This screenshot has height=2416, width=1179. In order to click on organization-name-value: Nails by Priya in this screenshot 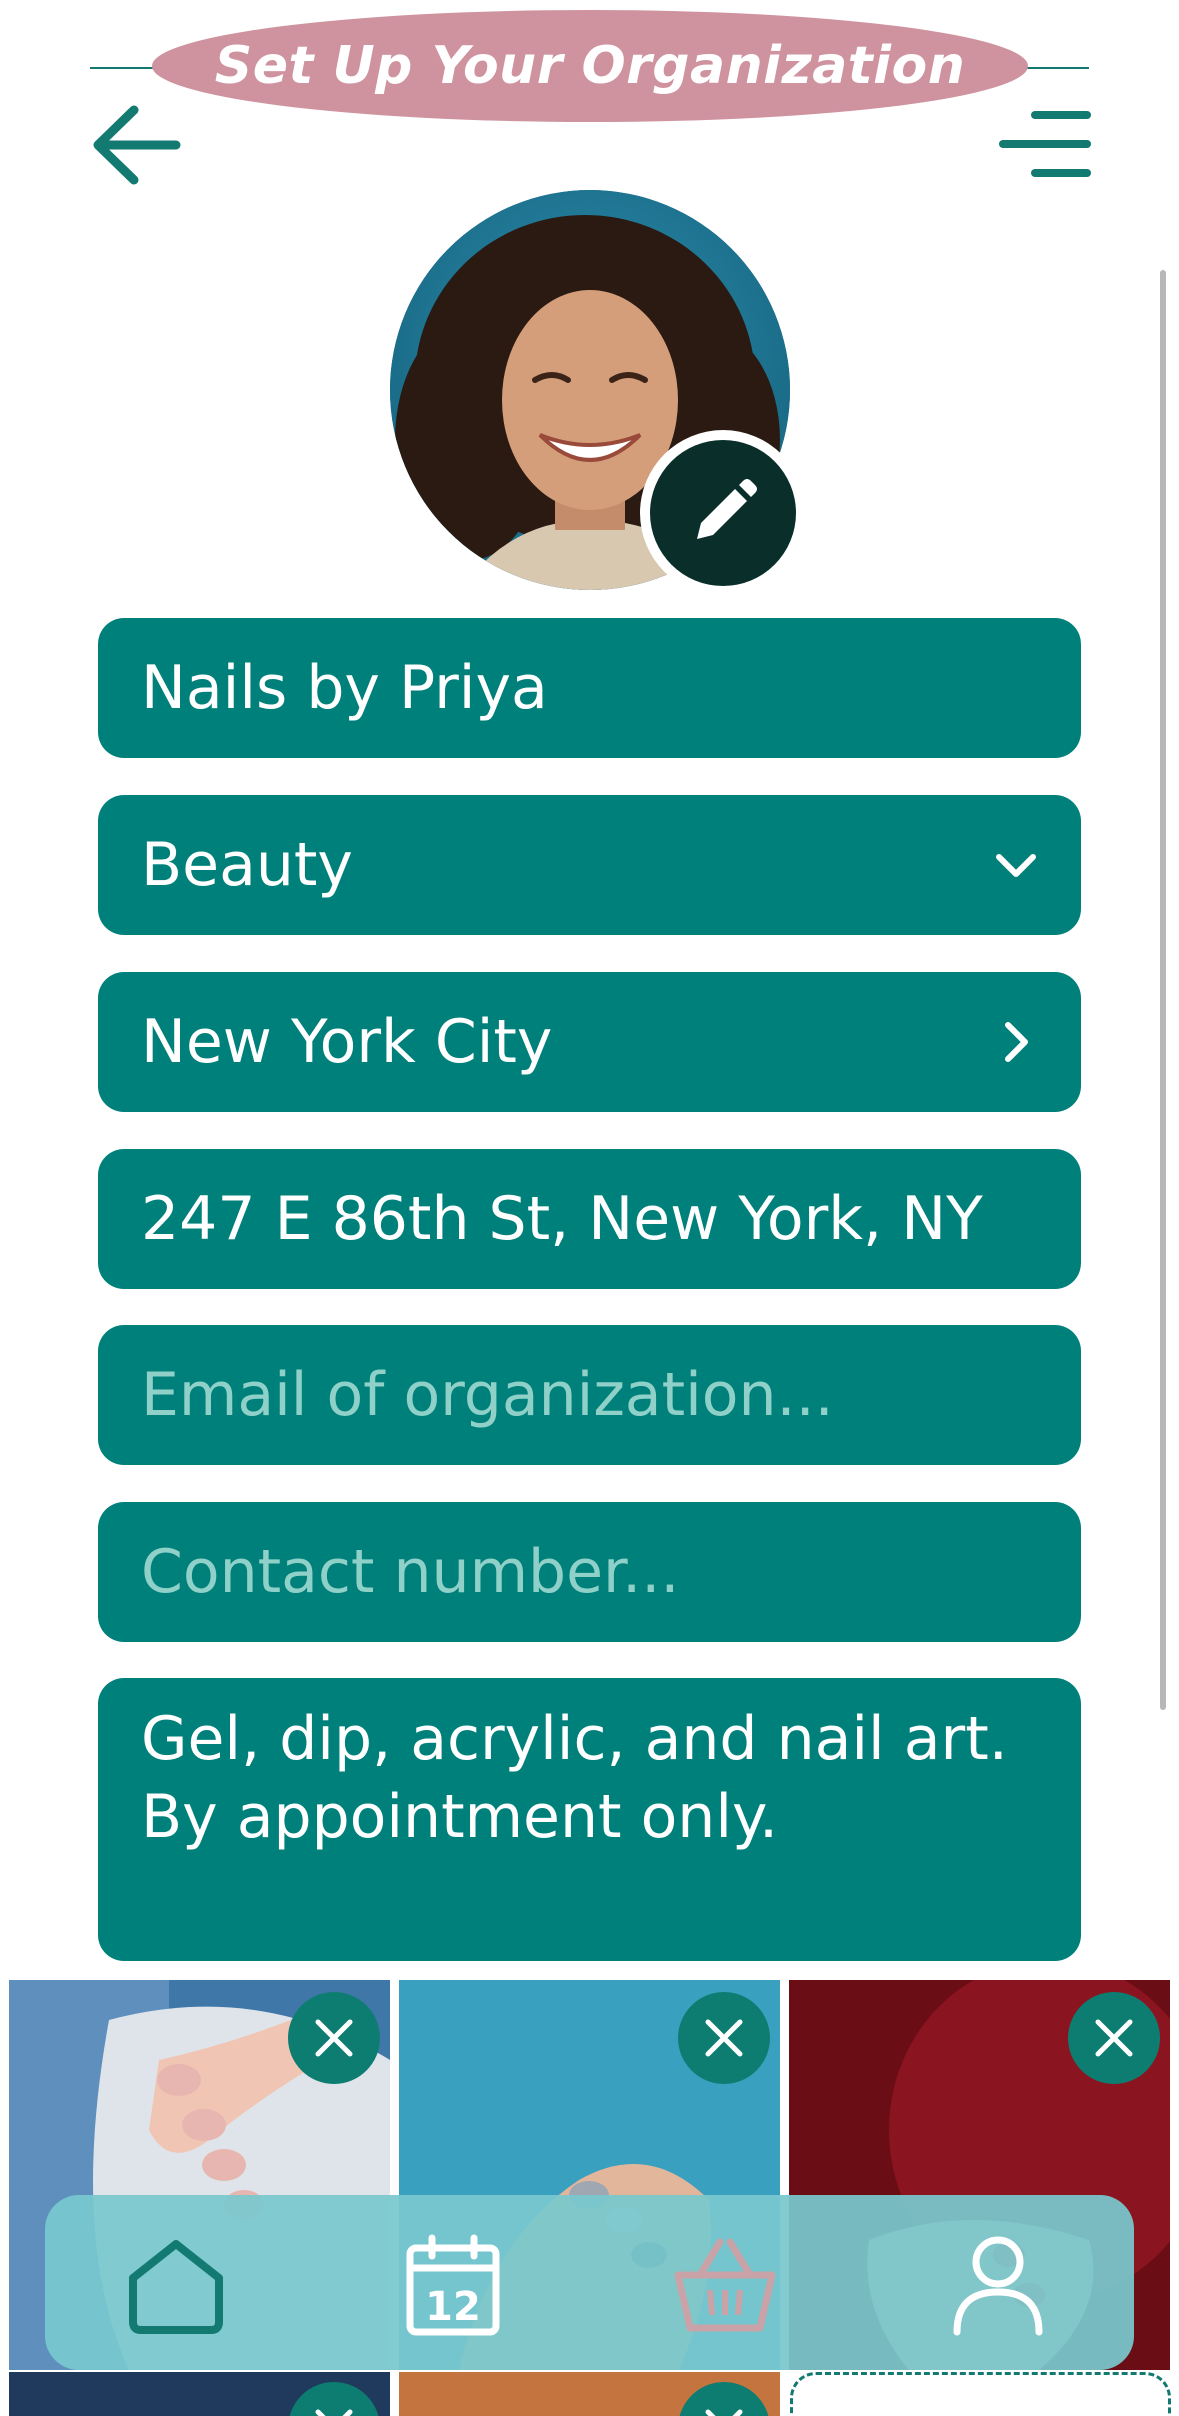, I will do `click(344, 688)`.